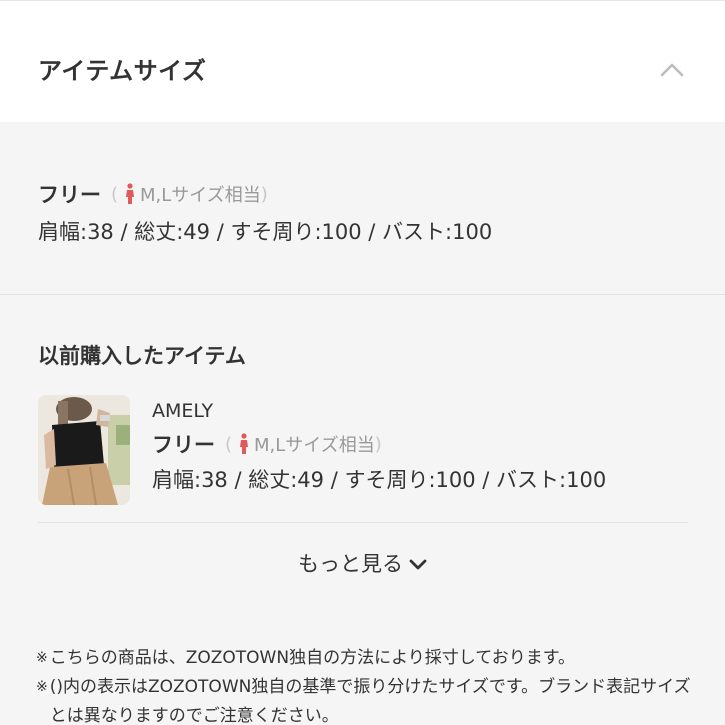 This screenshot has height=725, width=725. I want to click on size-equivalent: ( M,Lサイズ相当 ), so click(189, 194).